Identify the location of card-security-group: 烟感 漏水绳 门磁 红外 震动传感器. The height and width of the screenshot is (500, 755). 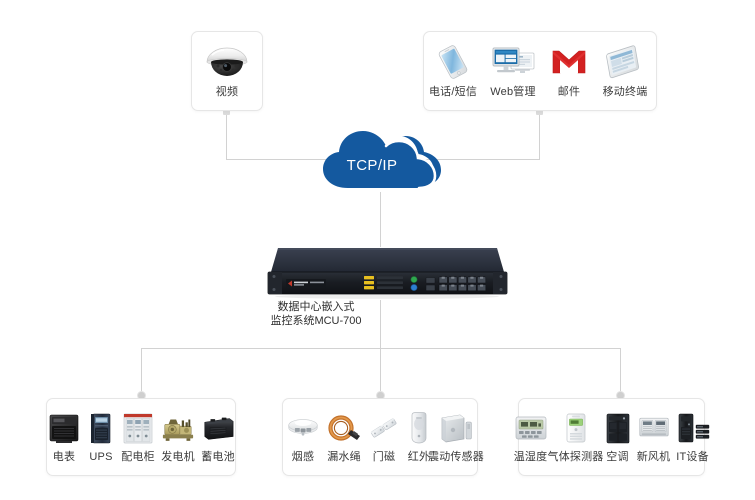
(383, 437).